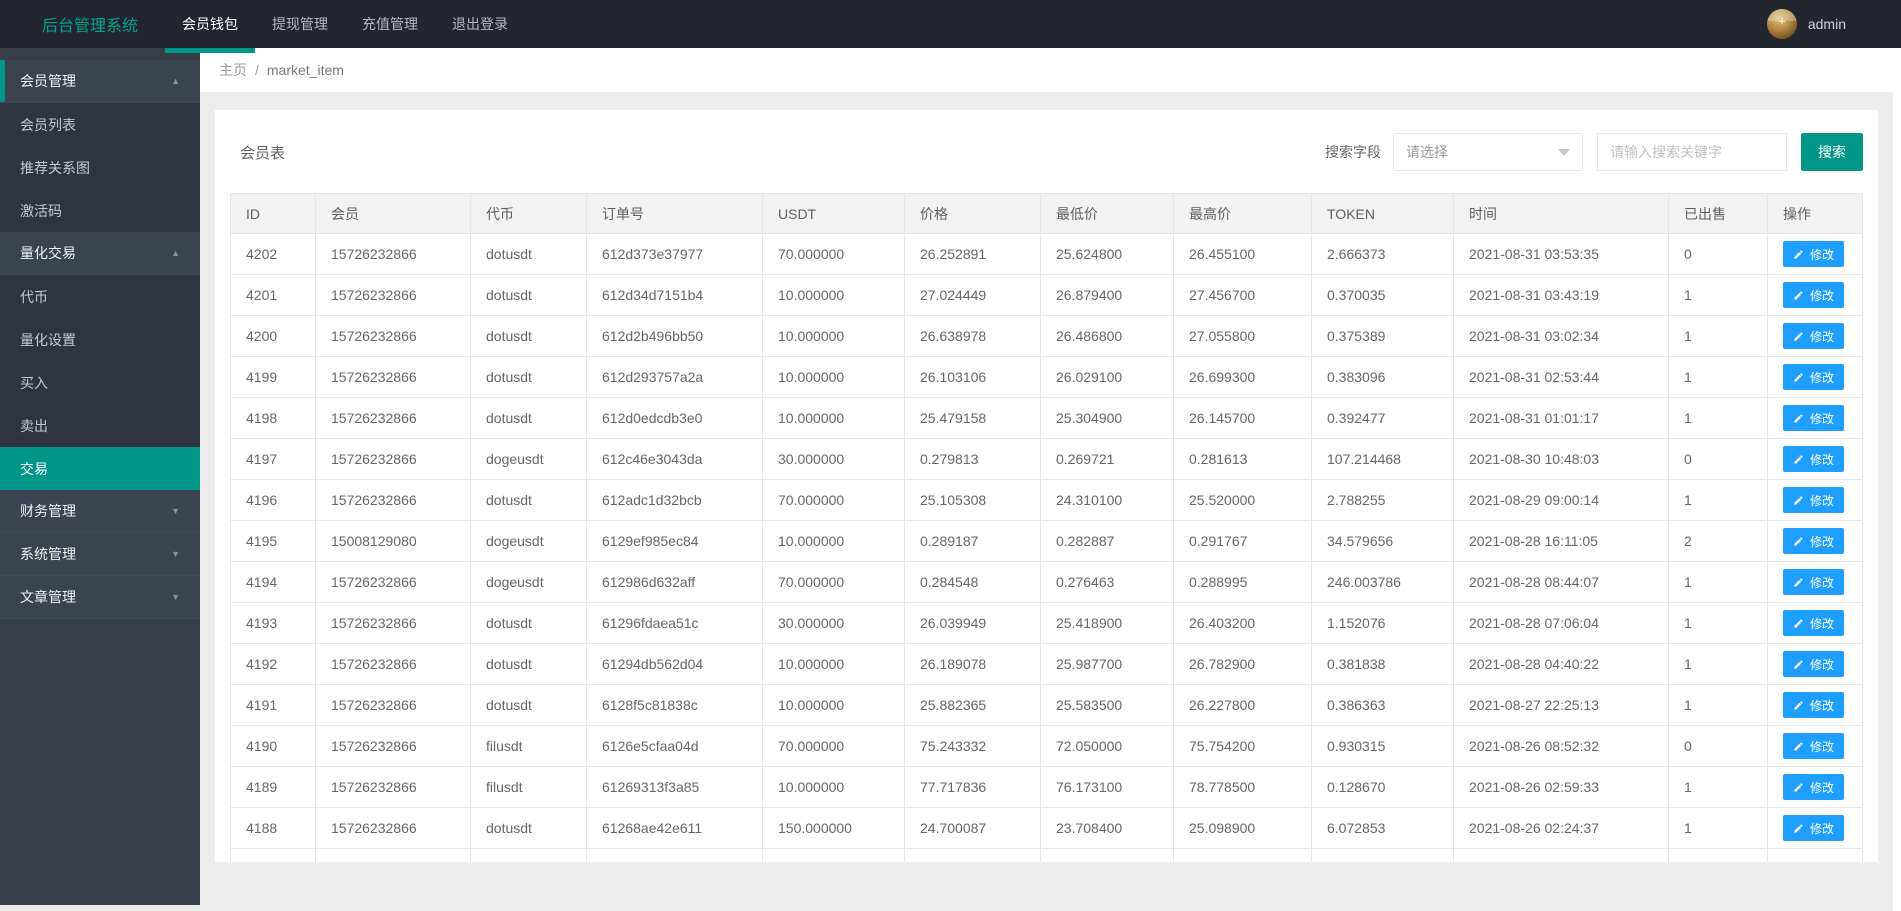  I want to click on table-cell: 2021-08-28 04:40:22, so click(1561, 664).